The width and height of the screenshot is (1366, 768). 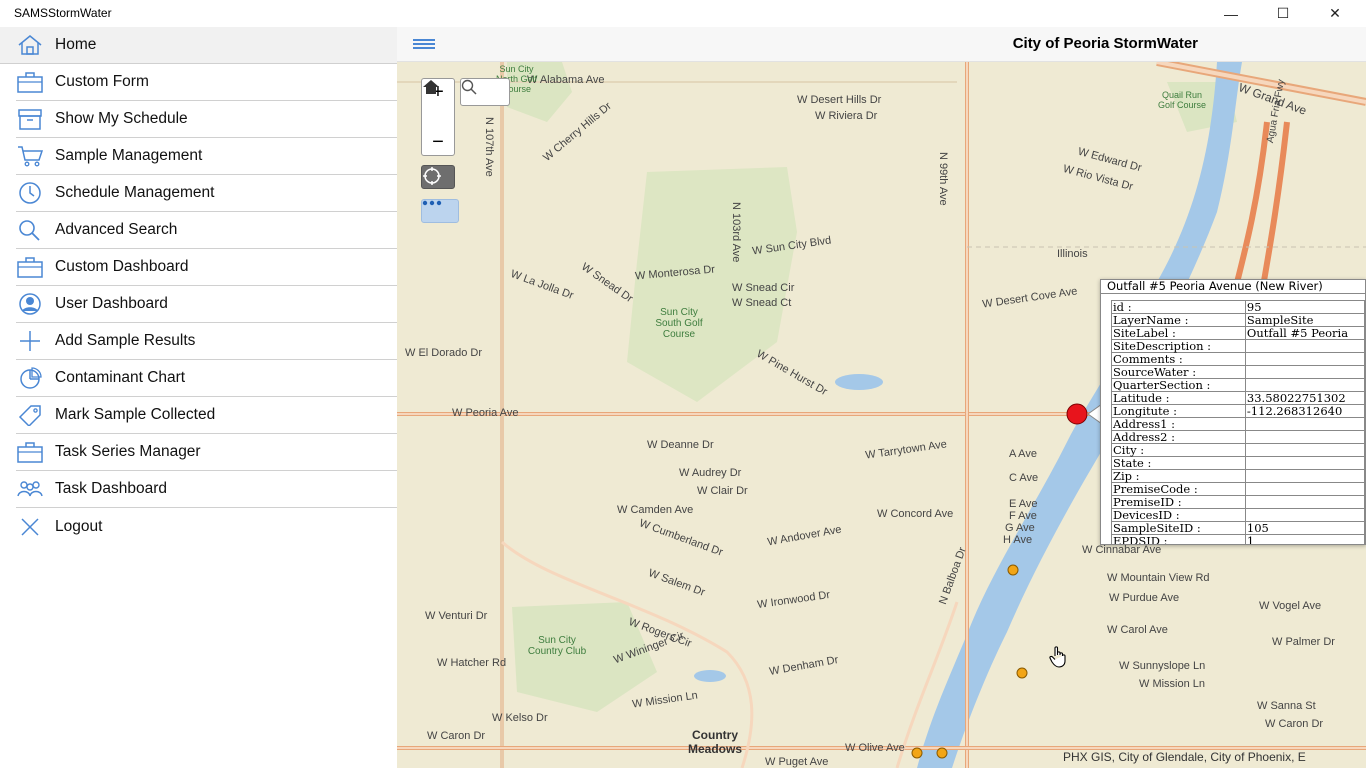 What do you see at coordinates (1178, 320) in the screenshot?
I see `attribute-key: LayerName :` at bounding box center [1178, 320].